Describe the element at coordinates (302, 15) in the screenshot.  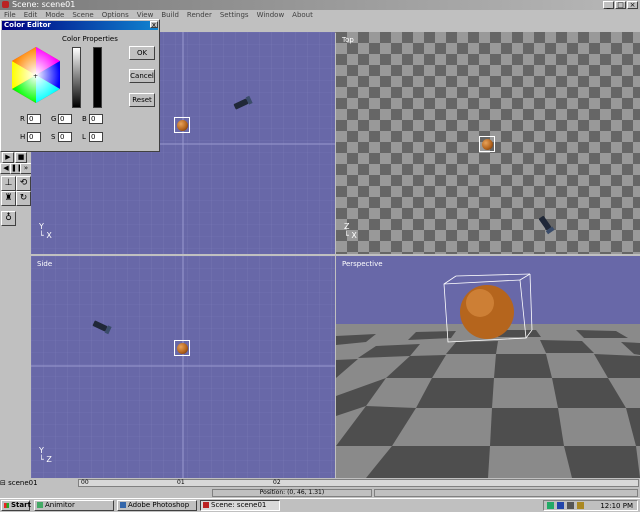
I see `menu-about: About` at that location.